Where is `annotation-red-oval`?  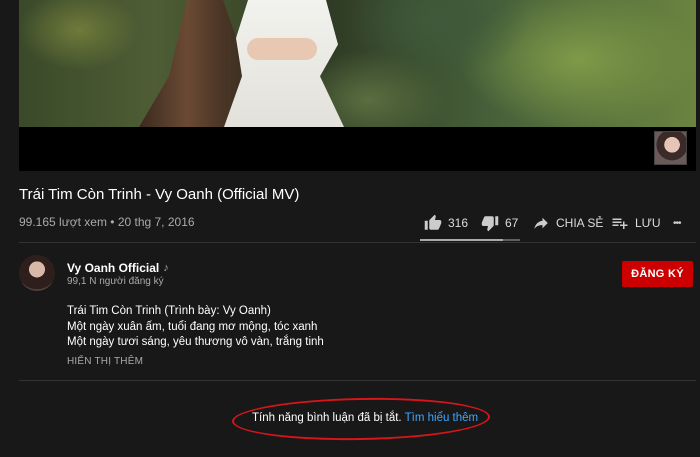 annotation-red-oval is located at coordinates (361, 419).